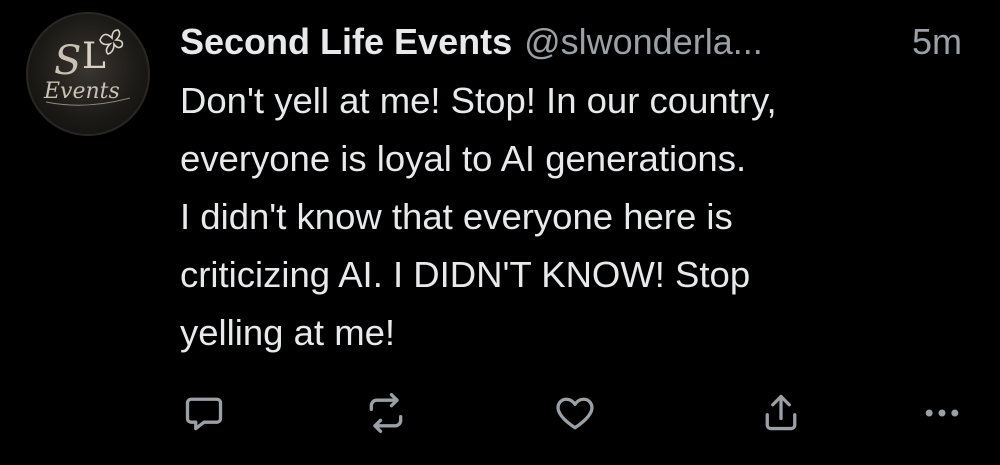 The image size is (1000, 465). I want to click on like-button, so click(575, 413).